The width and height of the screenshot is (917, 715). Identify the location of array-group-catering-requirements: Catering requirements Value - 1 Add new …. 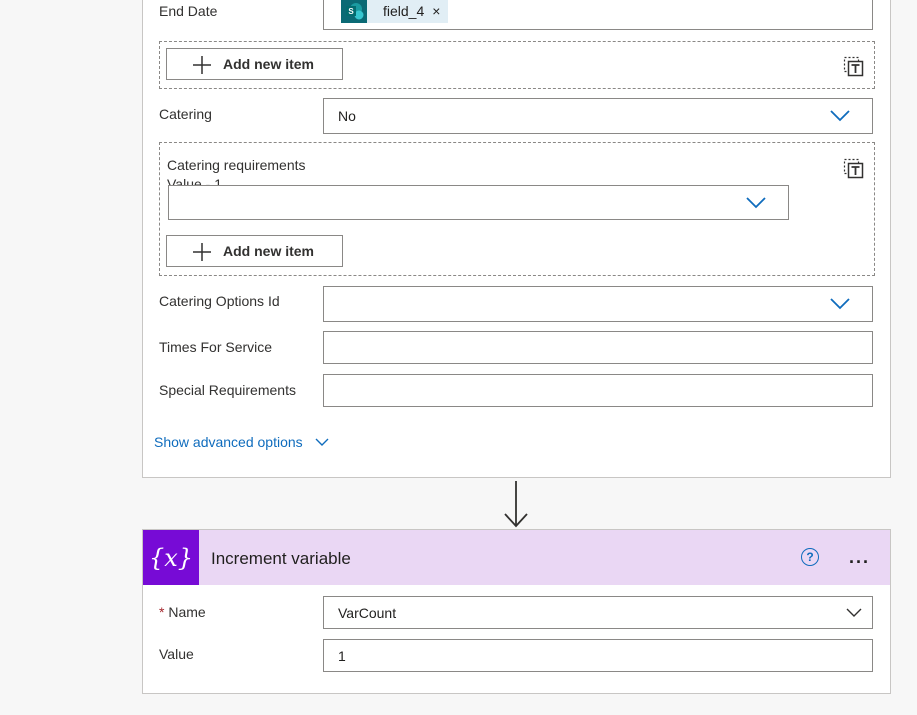
(517, 209).